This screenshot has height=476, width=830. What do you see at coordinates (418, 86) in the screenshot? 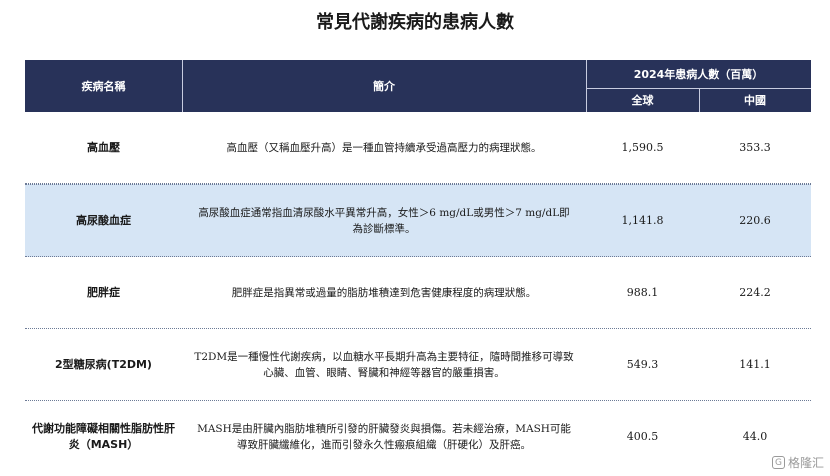
I see `table-header: 疾病名稱 簡介 2024年患病人數（百萬） 全球 中國` at bounding box center [418, 86].